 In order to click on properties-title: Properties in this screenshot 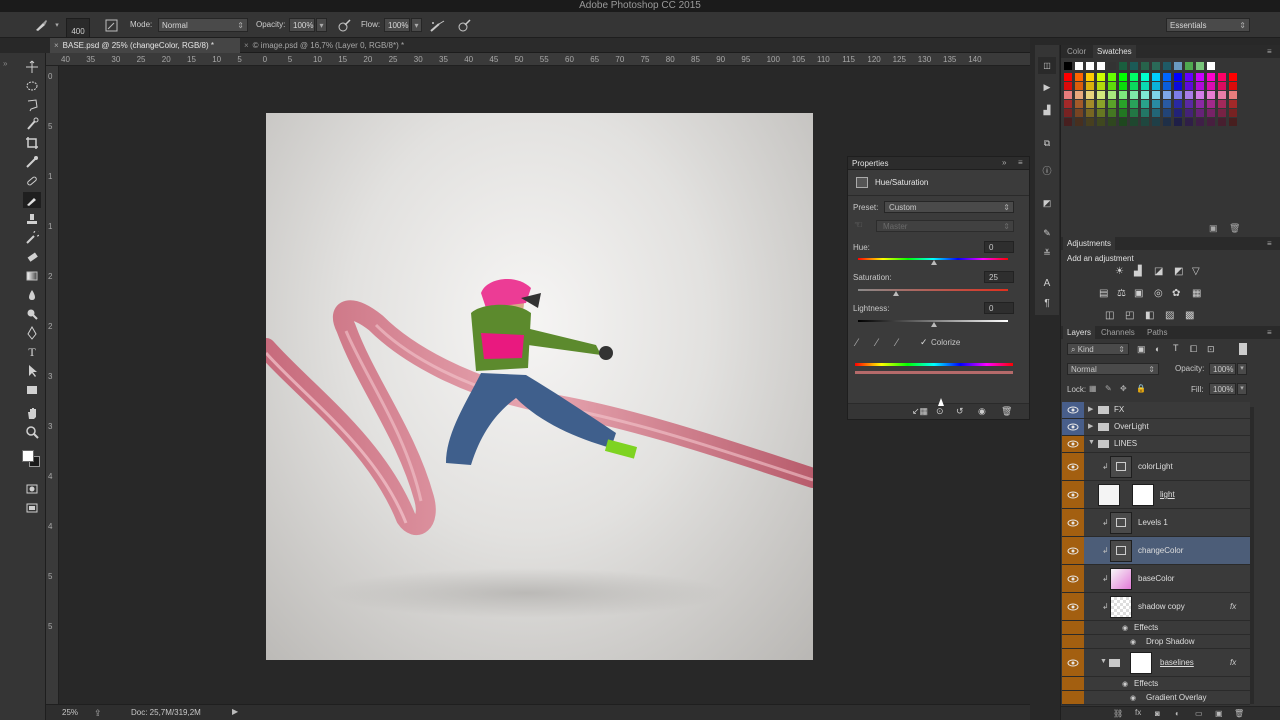, I will do `click(870, 163)`.